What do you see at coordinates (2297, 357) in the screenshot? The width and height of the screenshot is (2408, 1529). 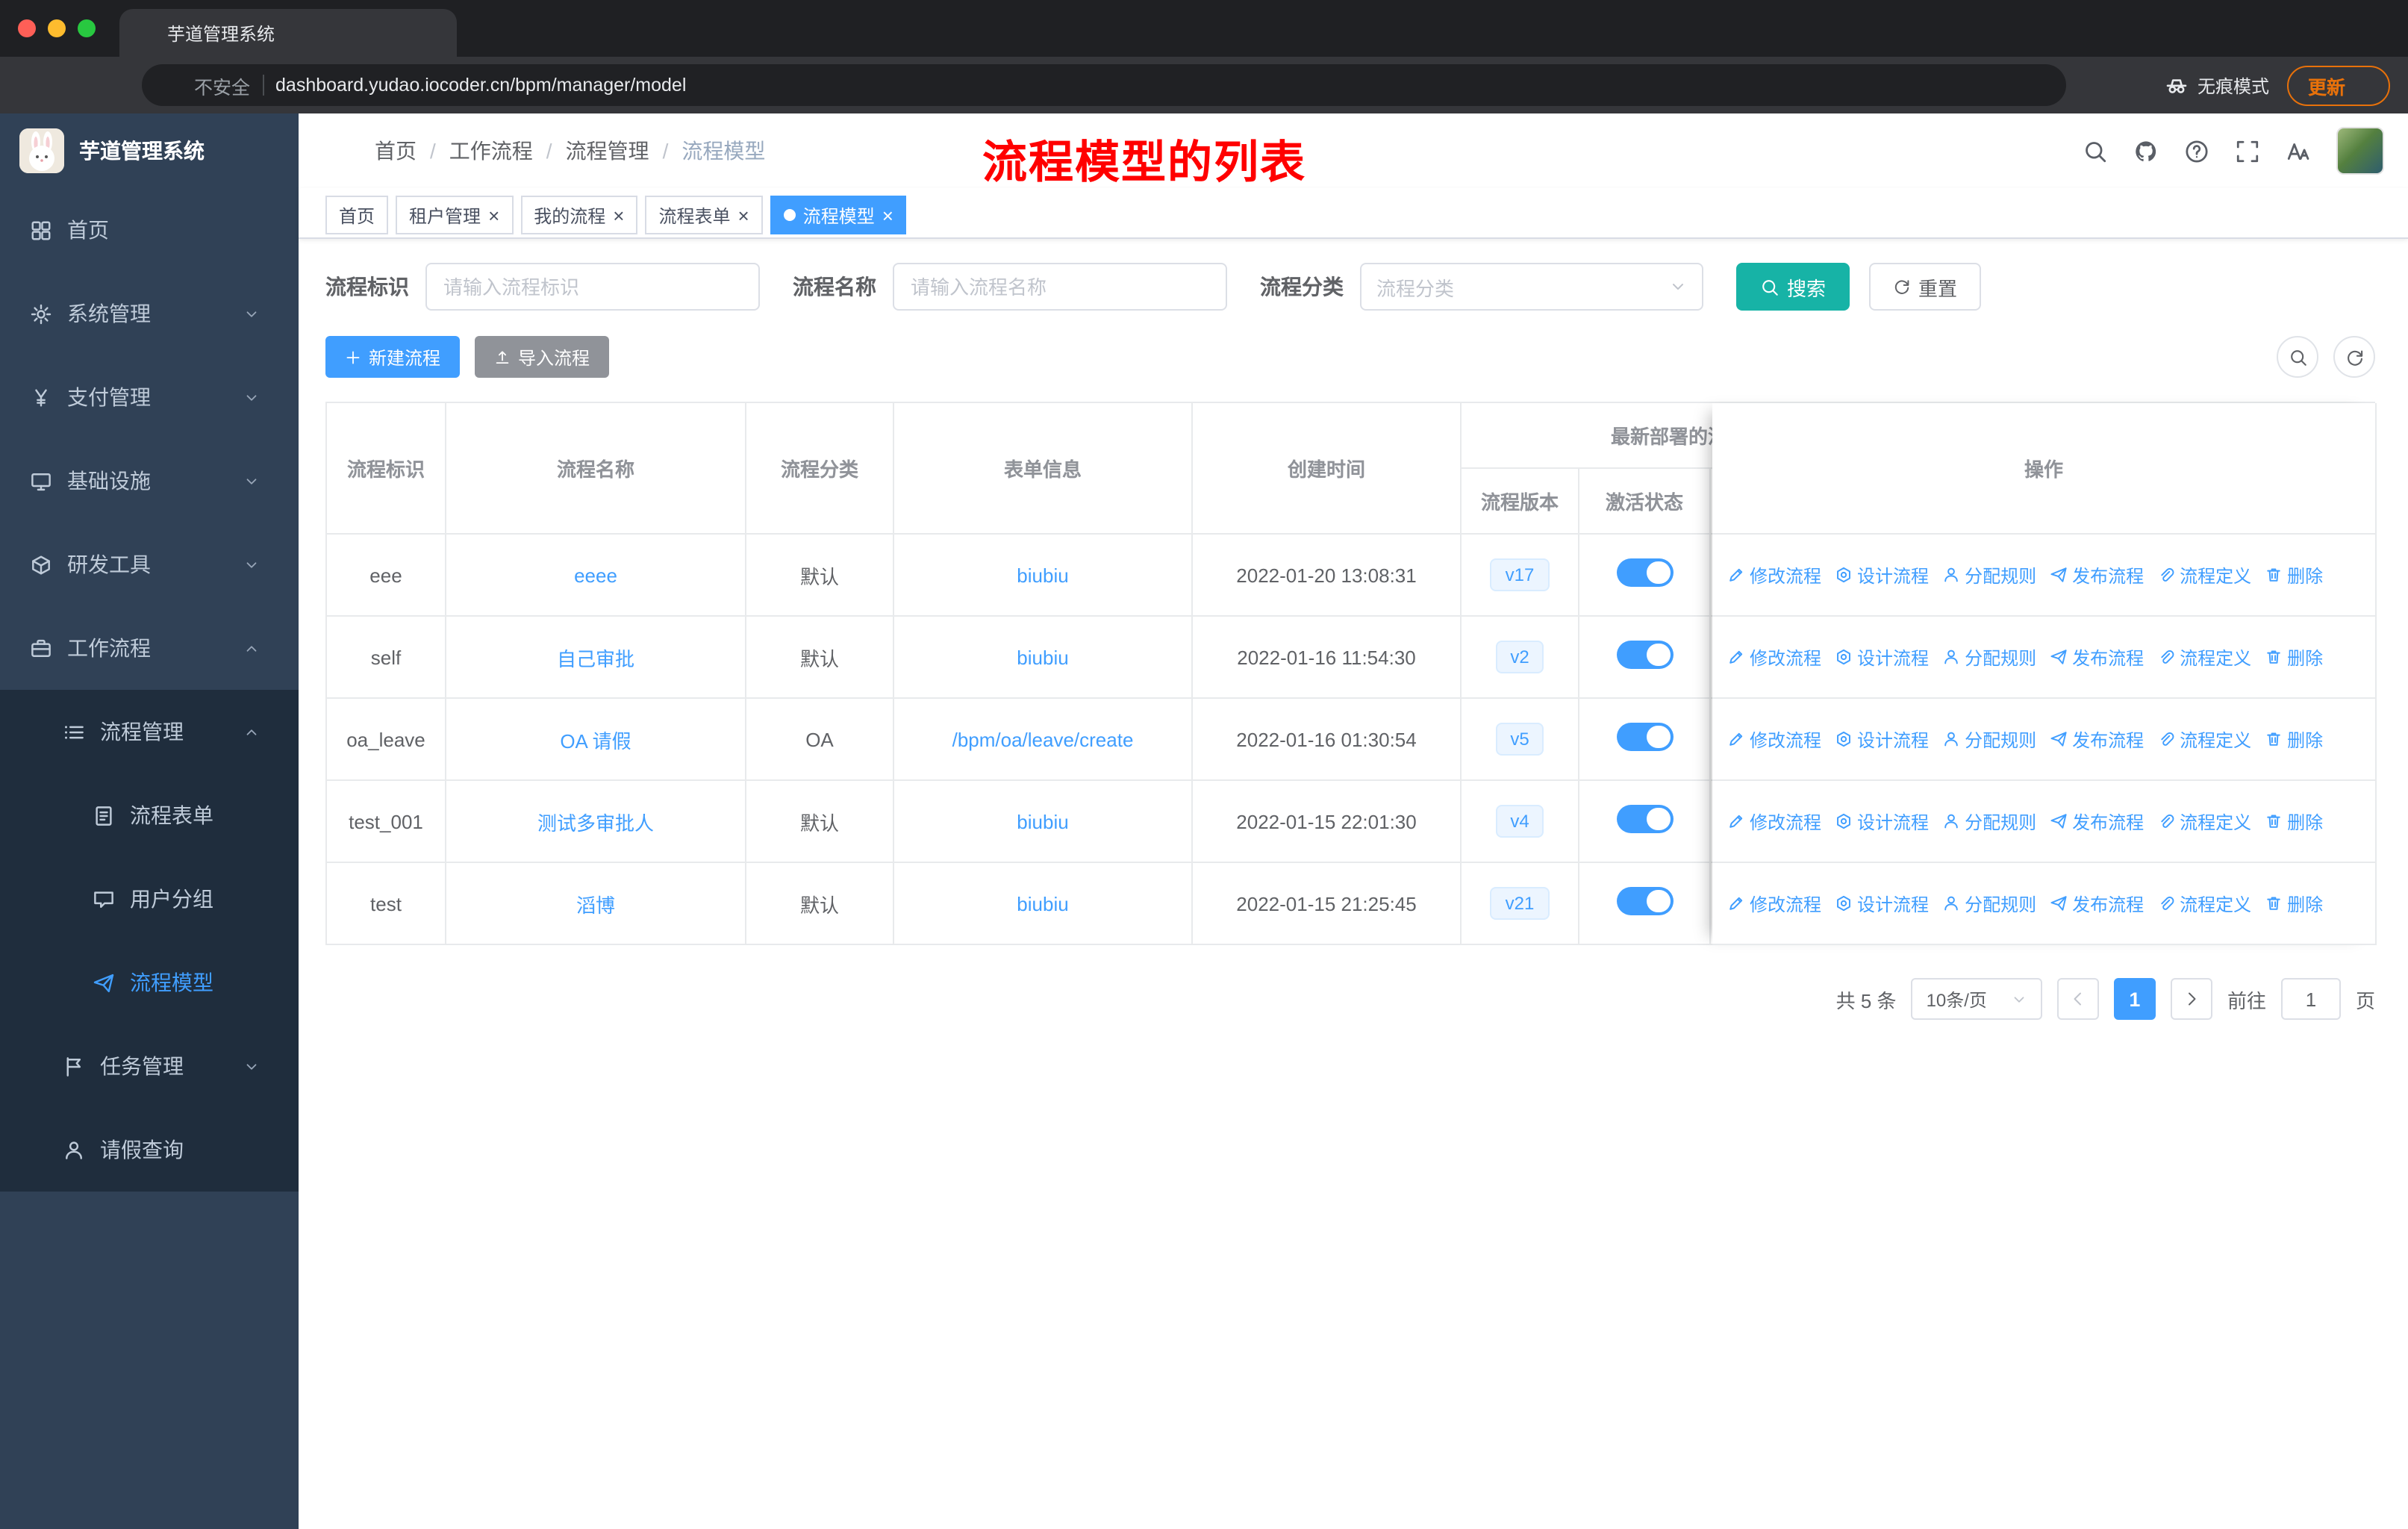 I see `toggle-search-button` at bounding box center [2297, 357].